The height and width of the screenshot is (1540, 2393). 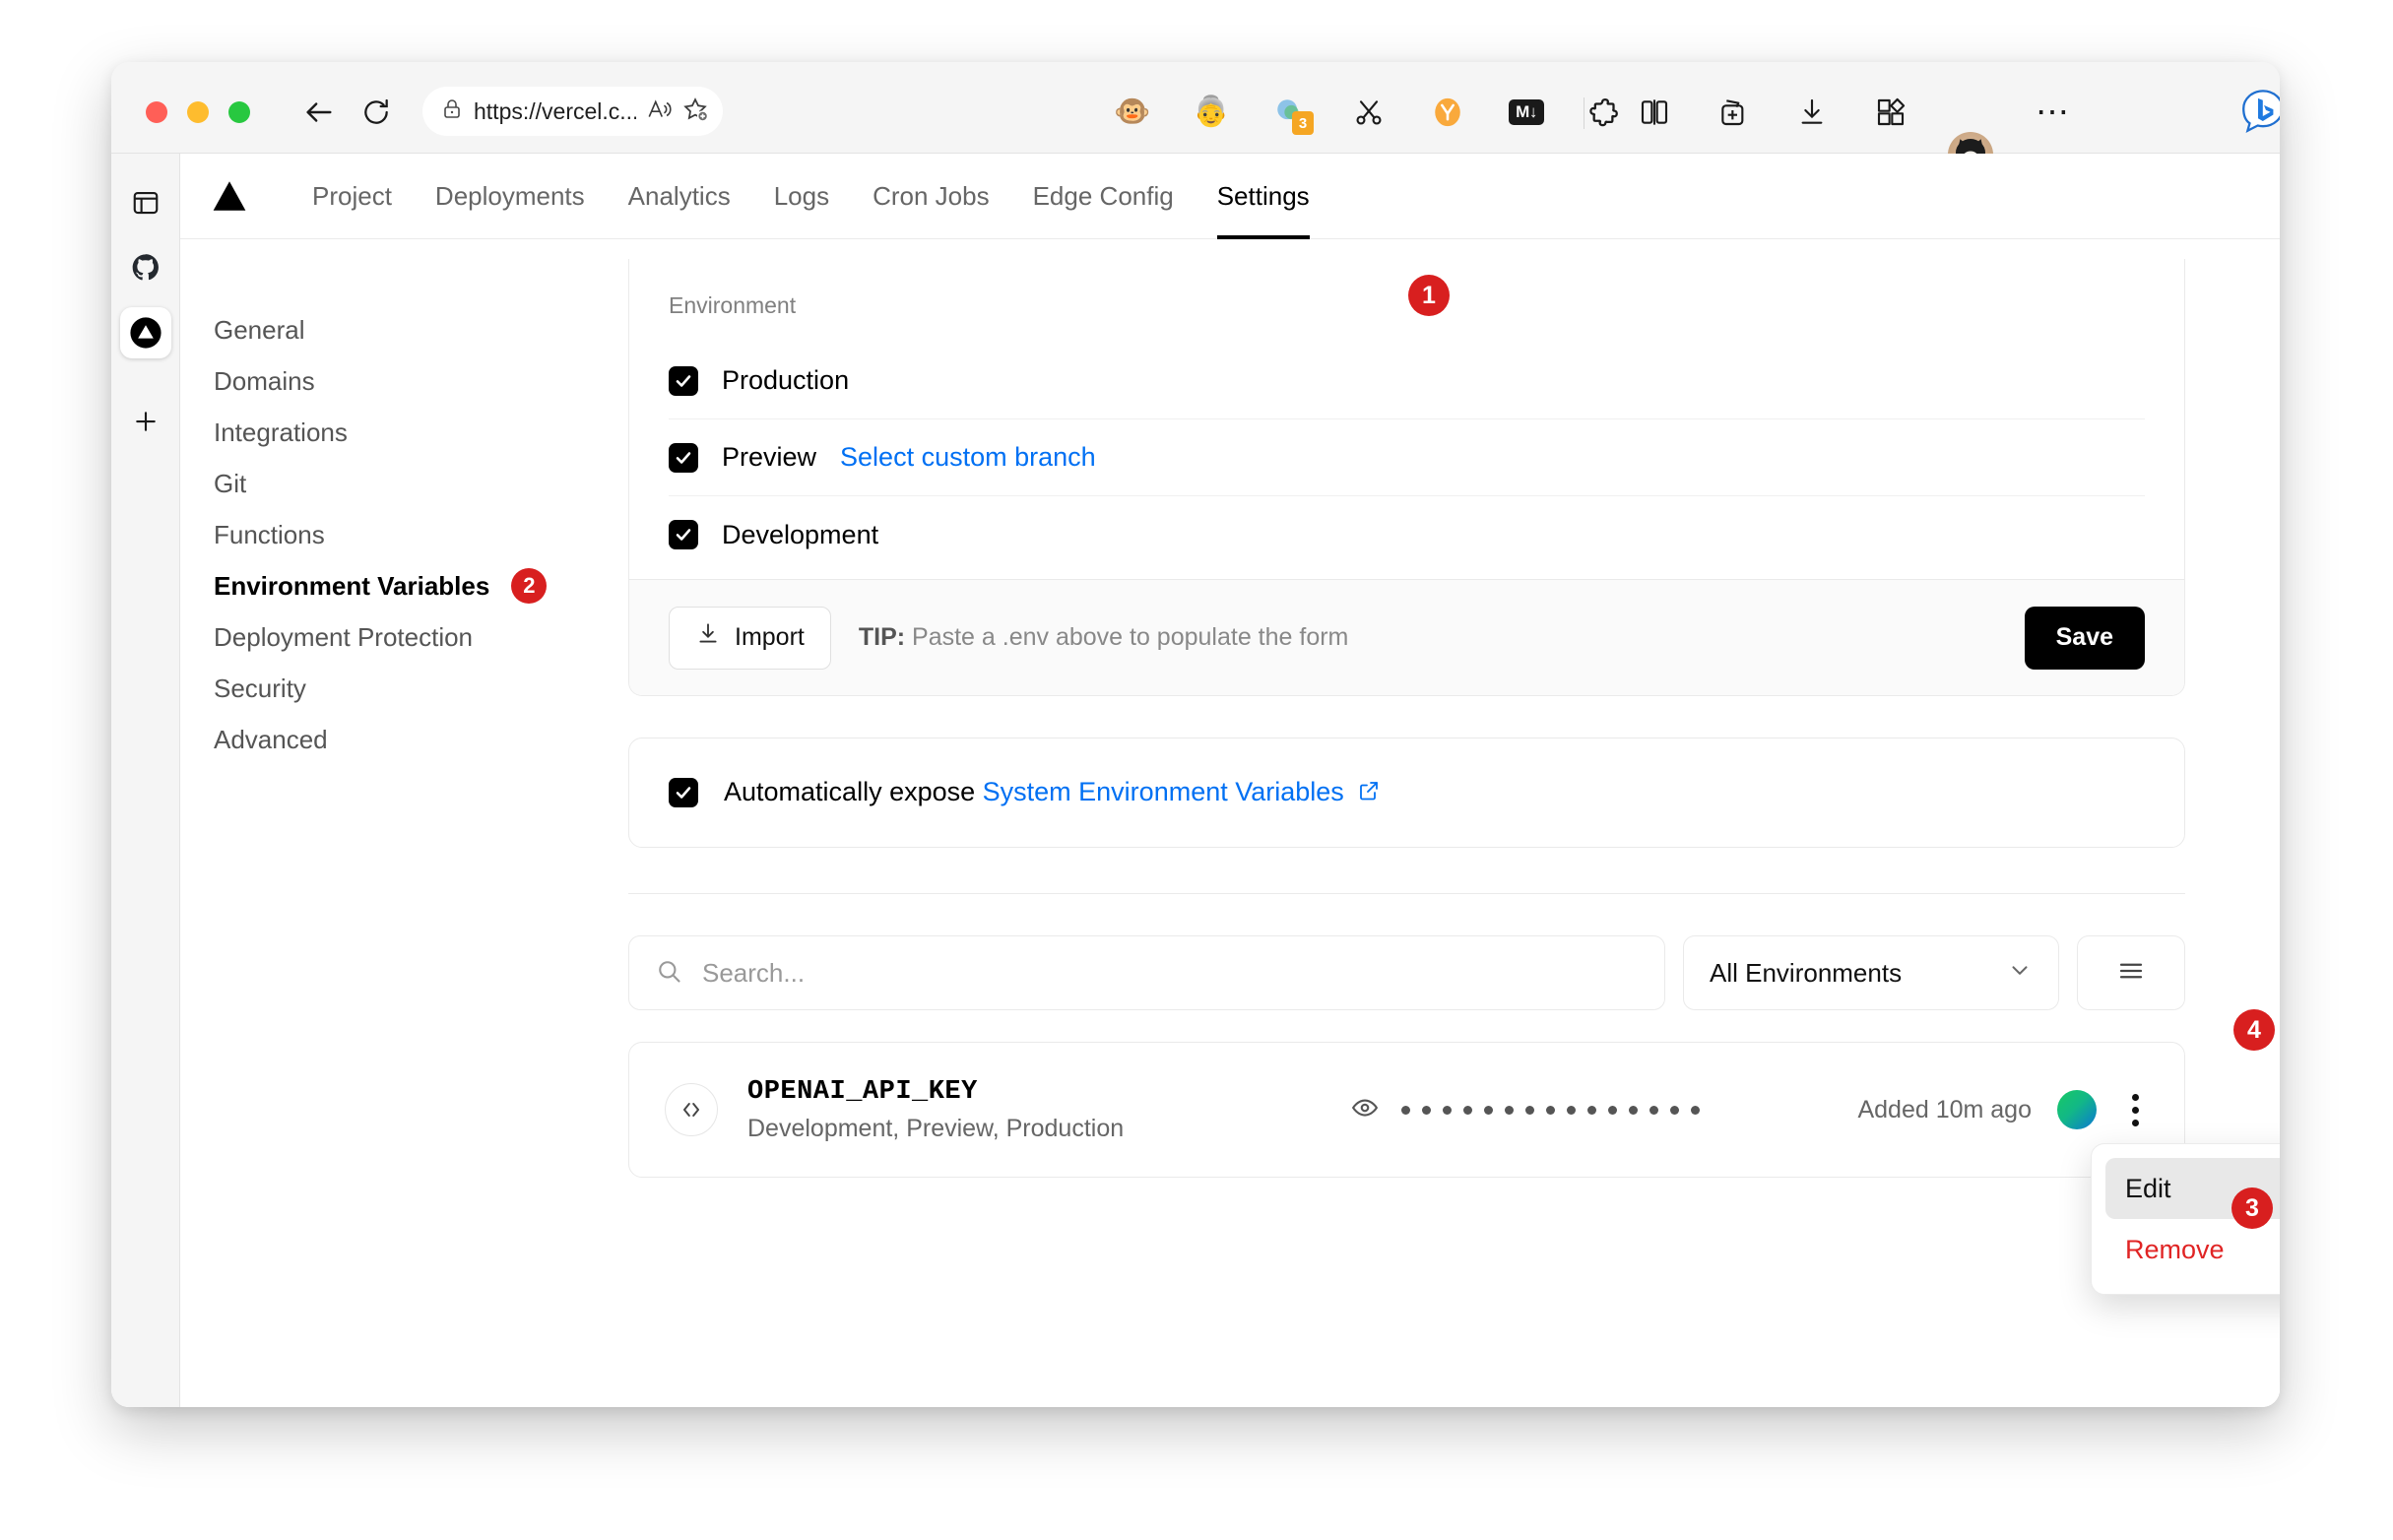 What do you see at coordinates (510, 196) in the screenshot?
I see `tab-deployments: Deployments` at bounding box center [510, 196].